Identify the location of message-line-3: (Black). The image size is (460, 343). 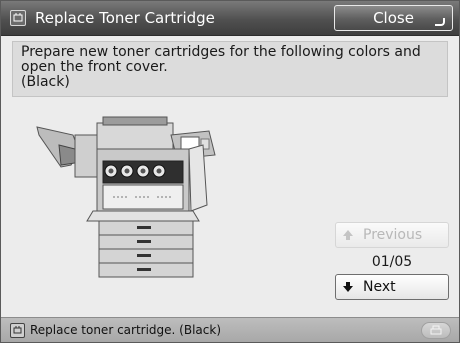
(45, 82).